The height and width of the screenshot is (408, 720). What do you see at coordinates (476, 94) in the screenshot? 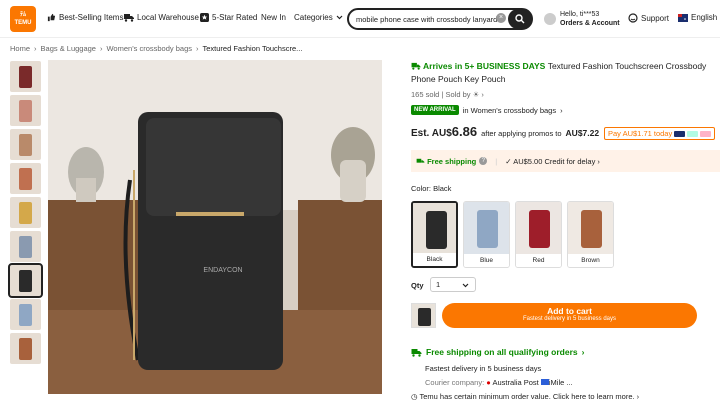
I see `seller-icon: ☀` at bounding box center [476, 94].